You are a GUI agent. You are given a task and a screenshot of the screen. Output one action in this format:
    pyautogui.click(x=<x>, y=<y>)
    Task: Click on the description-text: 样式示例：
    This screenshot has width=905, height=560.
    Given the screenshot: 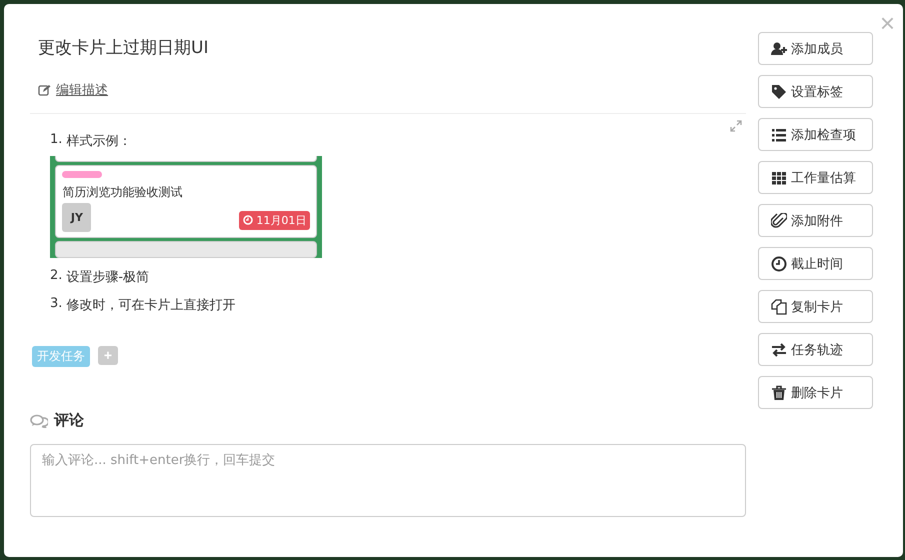 What is the action you would take?
    pyautogui.click(x=99, y=141)
    